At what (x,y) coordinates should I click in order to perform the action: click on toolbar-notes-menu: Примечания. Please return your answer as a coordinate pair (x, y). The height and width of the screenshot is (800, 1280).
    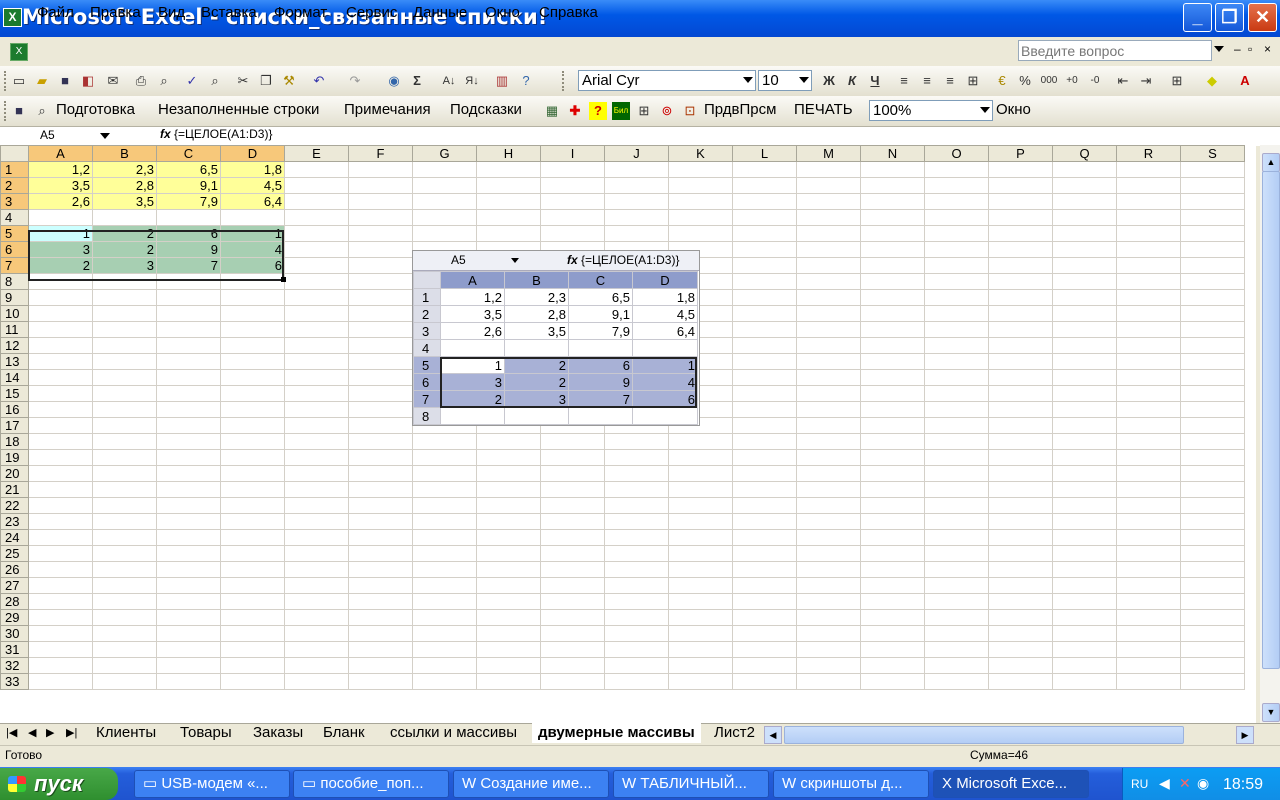
    Looking at the image, I should click on (387, 109).